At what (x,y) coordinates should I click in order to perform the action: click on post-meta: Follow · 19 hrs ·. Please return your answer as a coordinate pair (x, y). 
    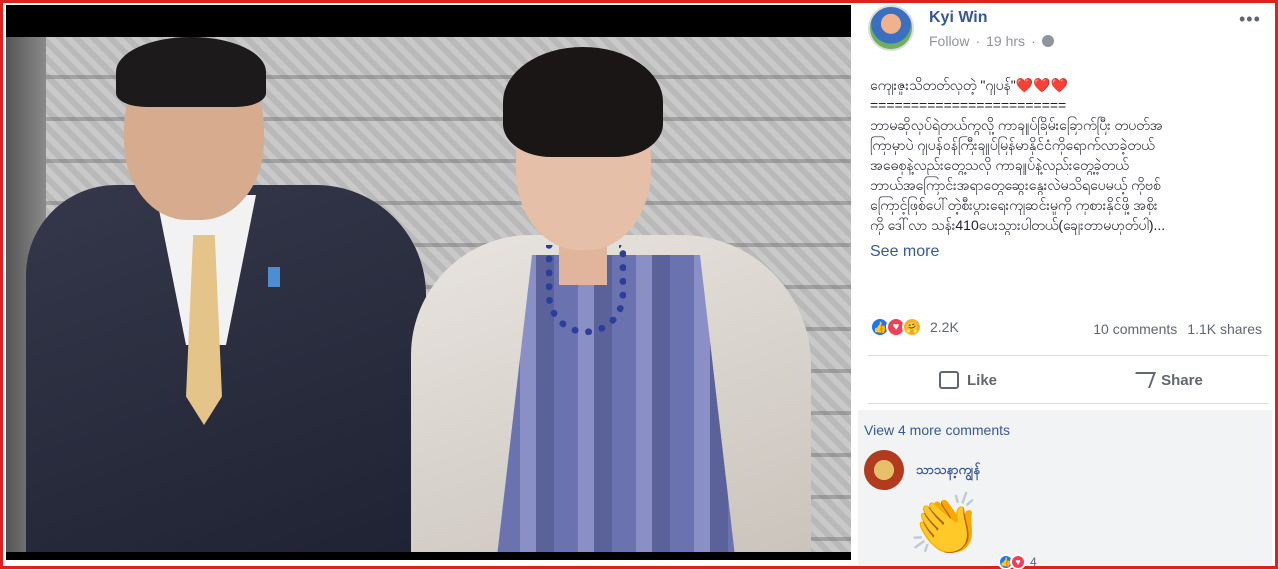
    Looking at the image, I should click on (991, 41).